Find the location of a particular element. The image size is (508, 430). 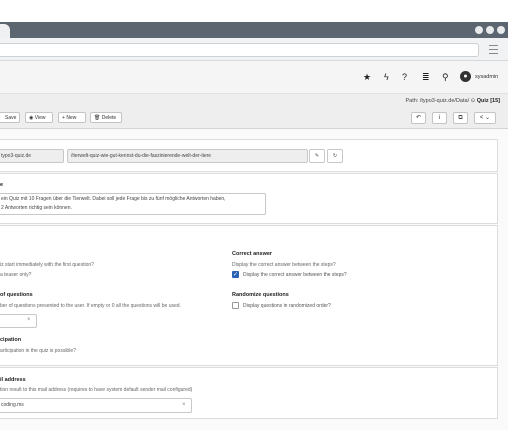

system-info-icon: ≣ is located at coordinates (426, 77).